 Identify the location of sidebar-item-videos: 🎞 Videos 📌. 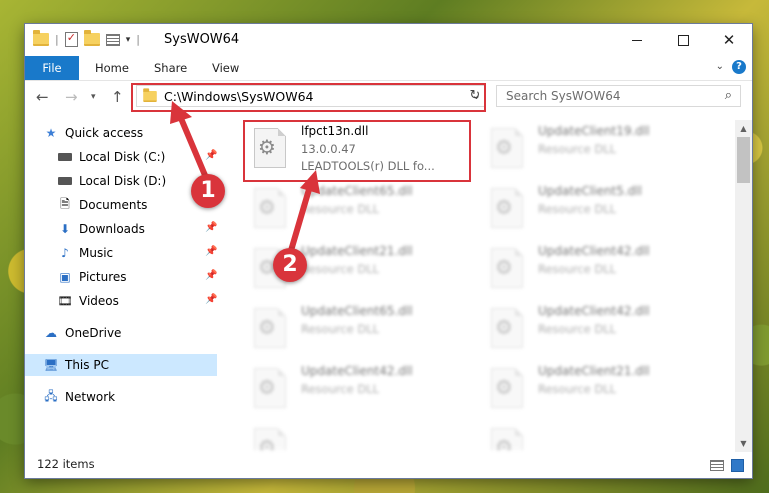
(121, 301).